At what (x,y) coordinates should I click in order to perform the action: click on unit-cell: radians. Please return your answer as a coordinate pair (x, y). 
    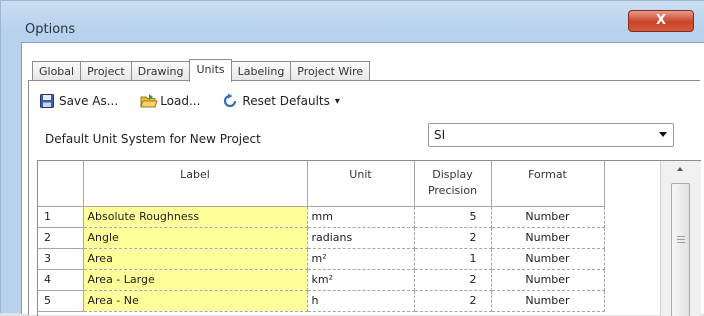
    Looking at the image, I should click on (361, 238).